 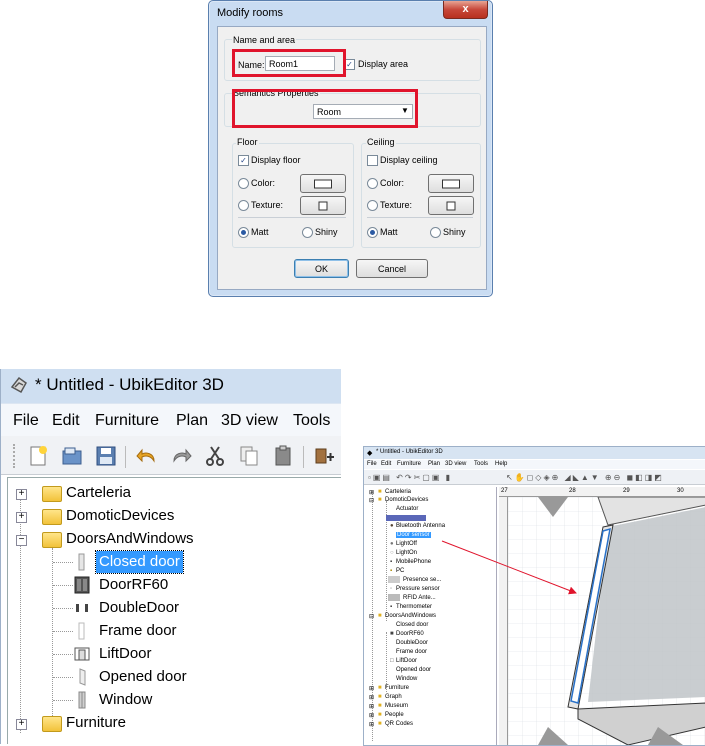 What do you see at coordinates (243, 160) in the screenshot?
I see `display-floor-checkbox: ✓` at bounding box center [243, 160].